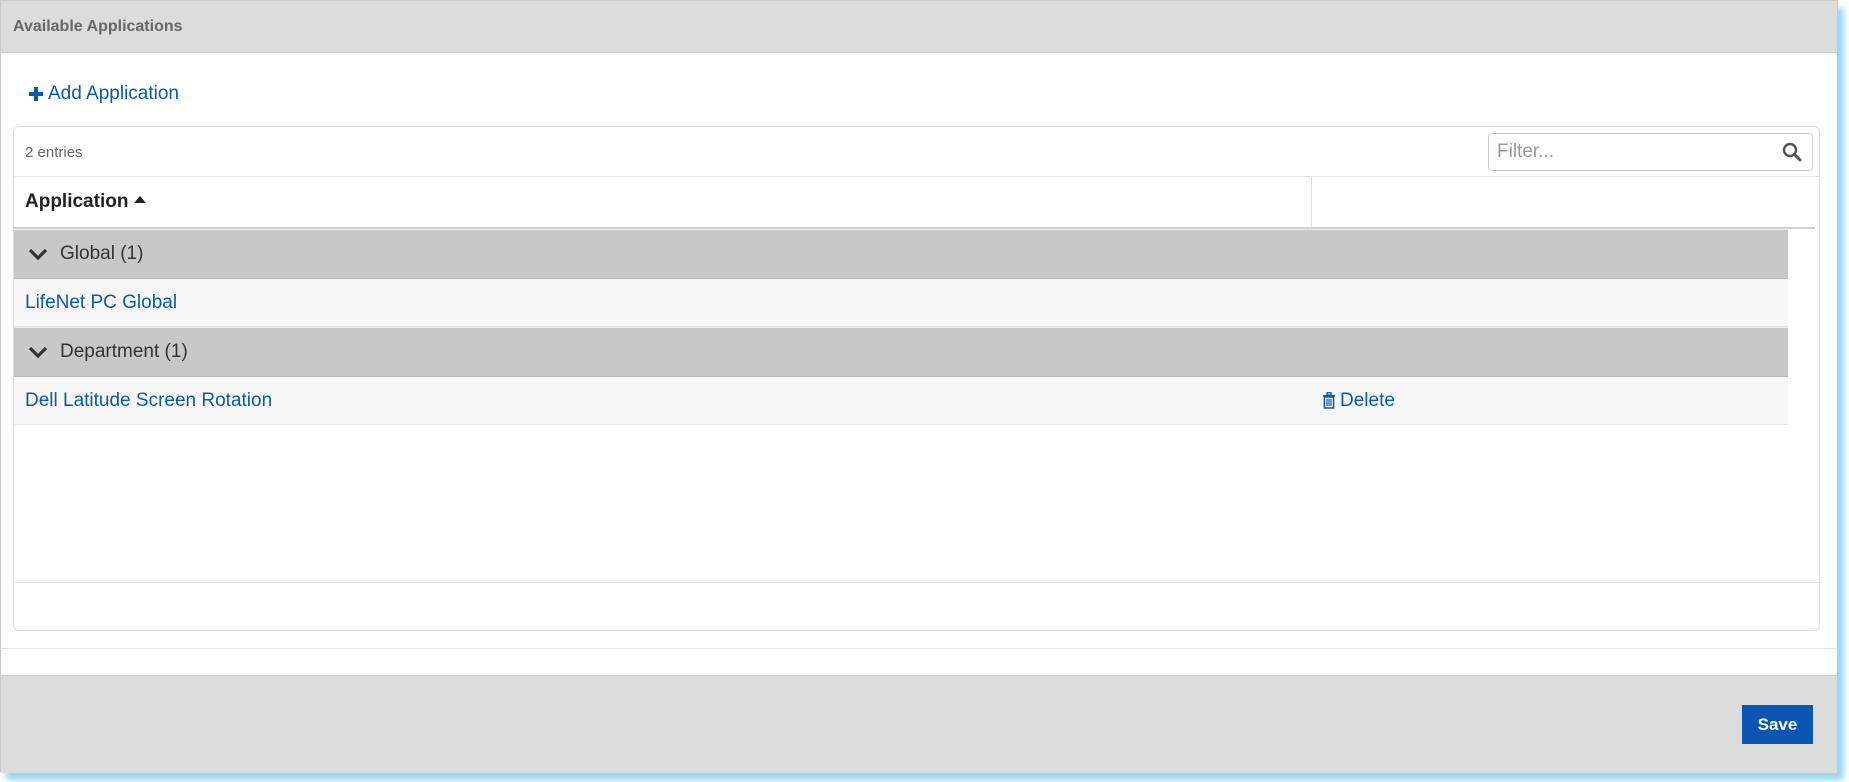 The width and height of the screenshot is (1849, 782). Describe the element at coordinates (1367, 400) in the screenshot. I see `delete-label: Delete` at that location.